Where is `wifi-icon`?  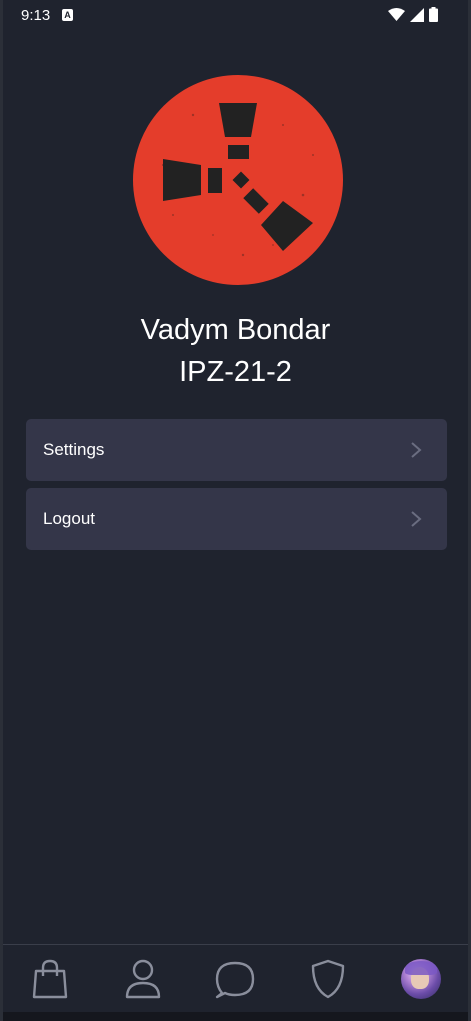 wifi-icon is located at coordinates (396, 14).